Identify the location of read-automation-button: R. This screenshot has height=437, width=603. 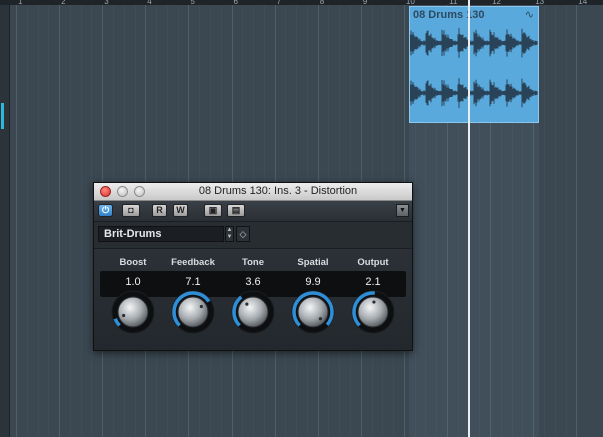
(159, 210).